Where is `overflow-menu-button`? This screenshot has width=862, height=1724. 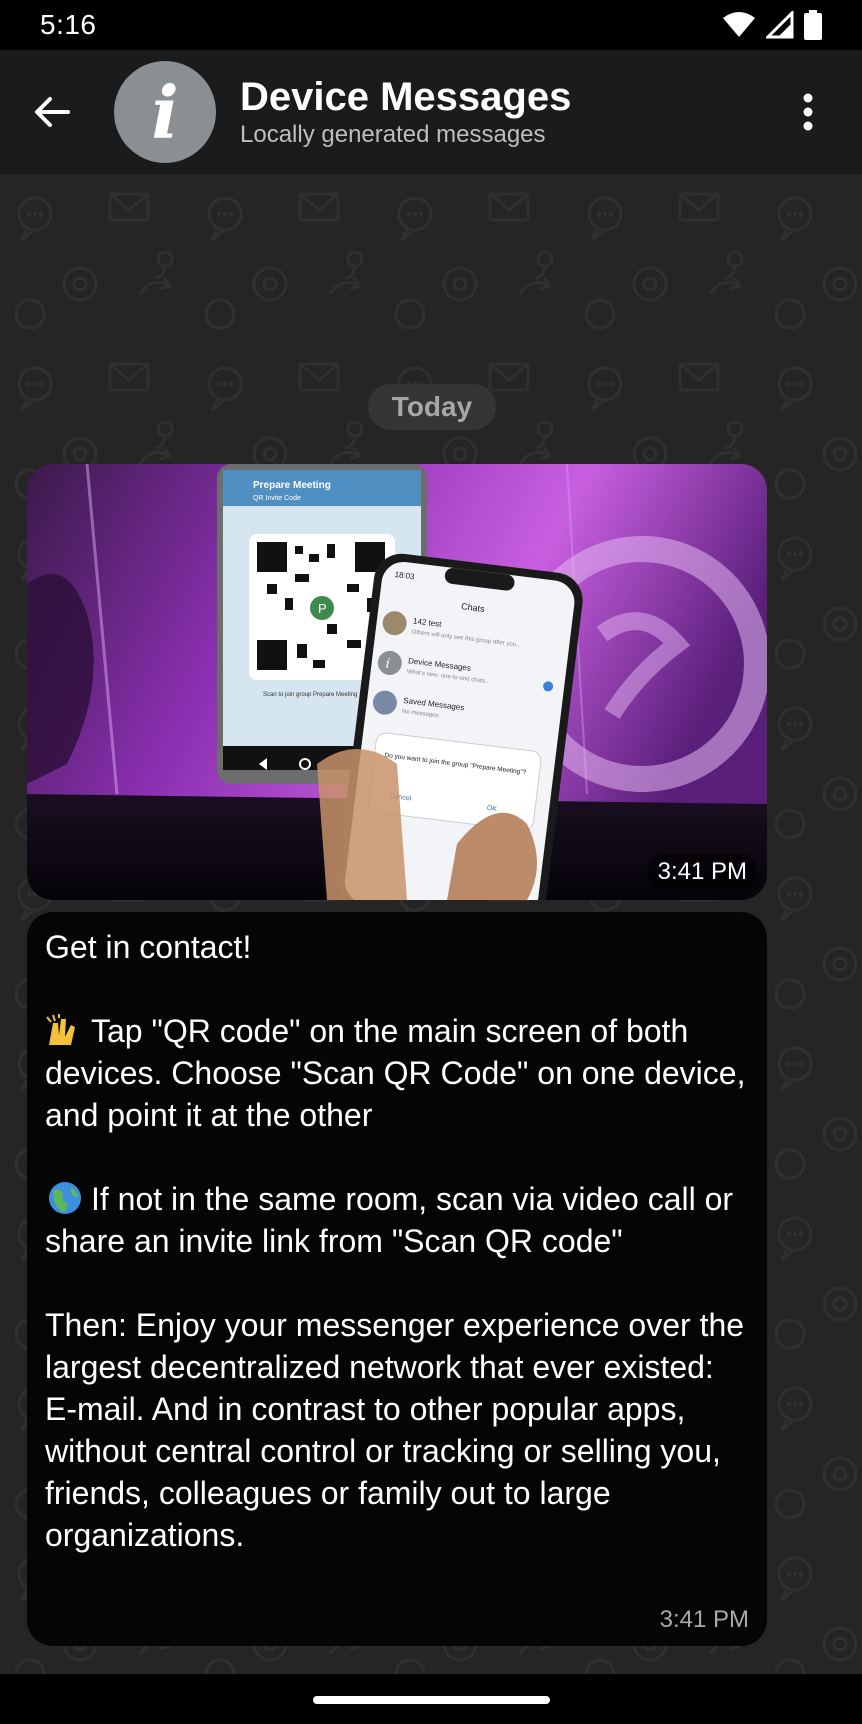
overflow-menu-button is located at coordinates (808, 112).